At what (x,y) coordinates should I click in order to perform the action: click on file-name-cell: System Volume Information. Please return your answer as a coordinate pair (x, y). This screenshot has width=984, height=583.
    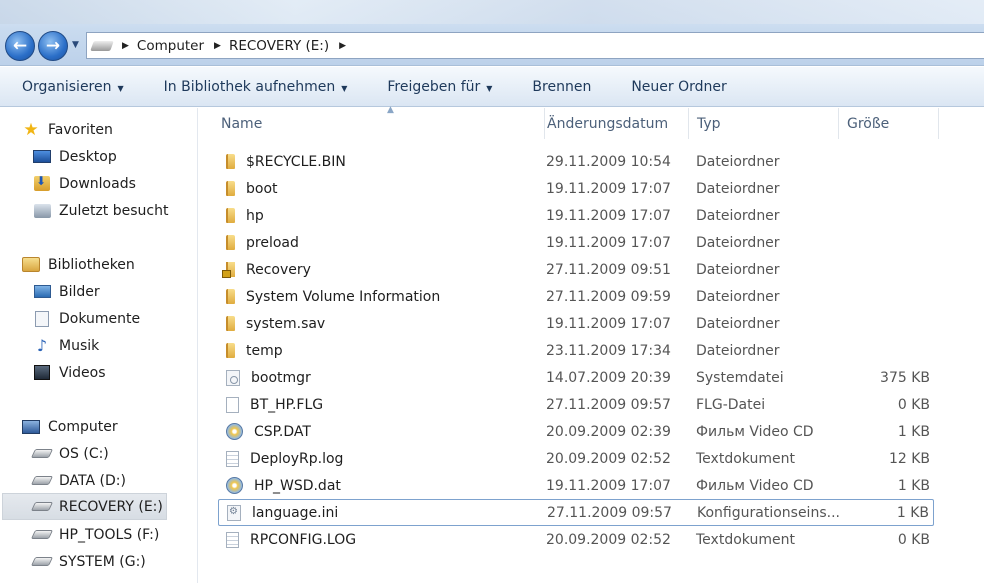
    Looking at the image, I should click on (333, 297).